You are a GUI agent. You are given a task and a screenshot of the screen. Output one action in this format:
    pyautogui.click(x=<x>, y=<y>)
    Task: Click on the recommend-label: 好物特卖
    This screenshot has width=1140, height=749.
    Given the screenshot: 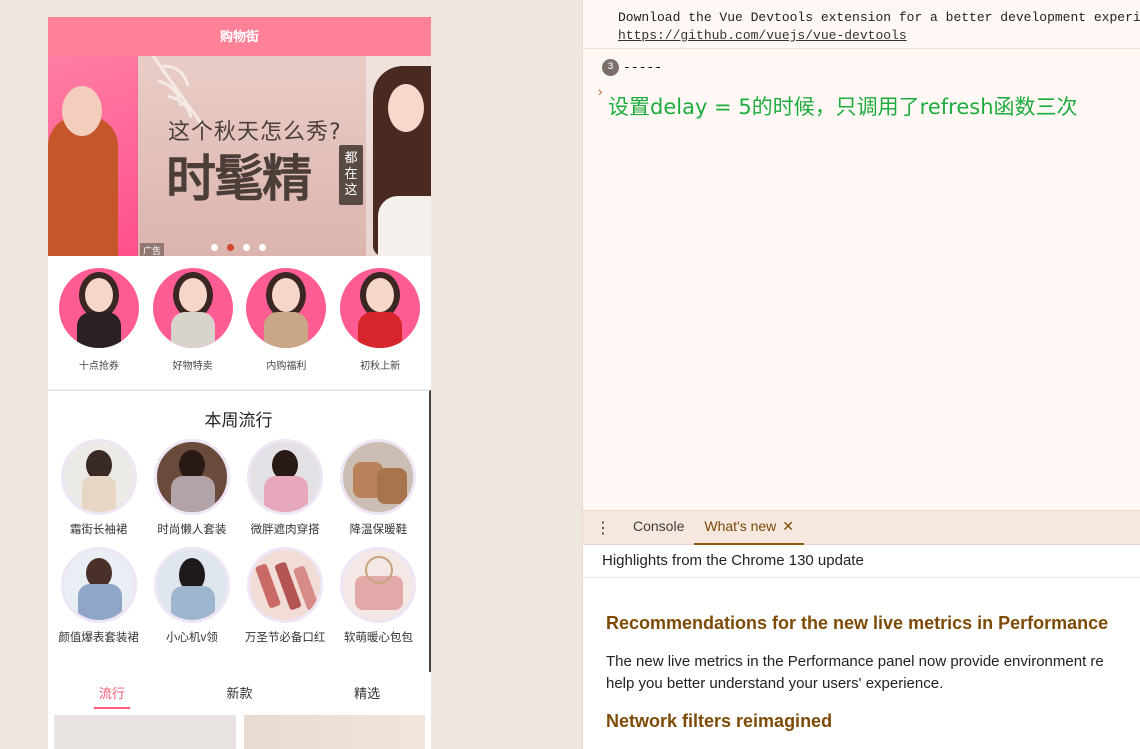 What is the action you would take?
    pyautogui.click(x=192, y=366)
    